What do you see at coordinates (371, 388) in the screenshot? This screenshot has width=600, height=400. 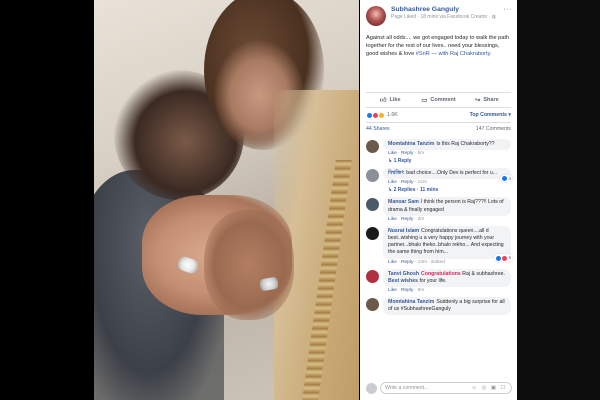 I see `current-user-avatar` at bounding box center [371, 388].